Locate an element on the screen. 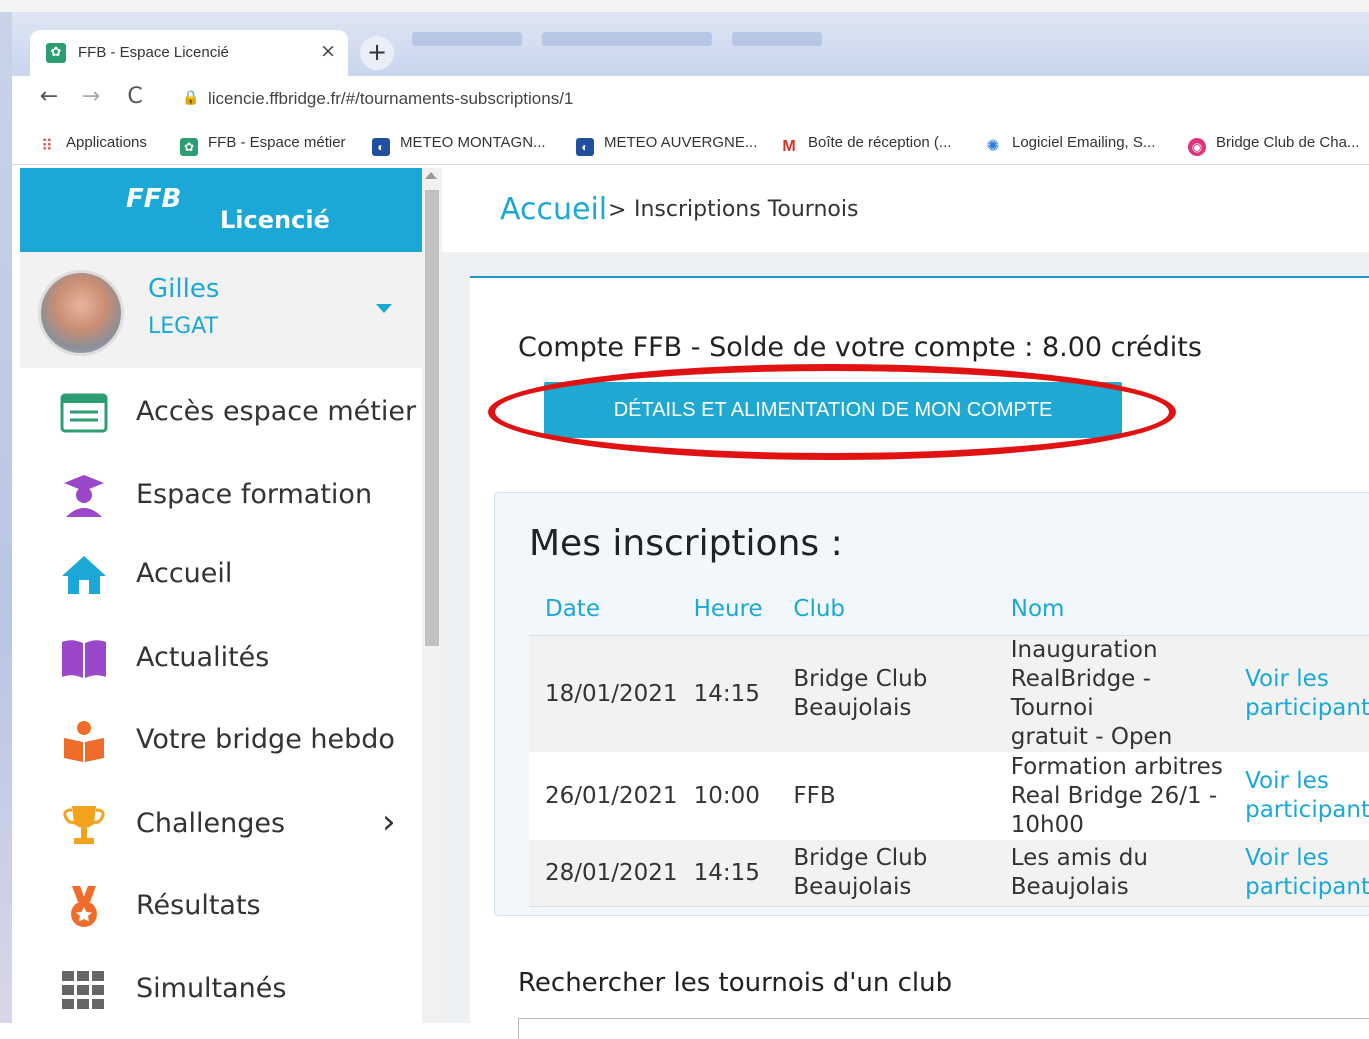 This screenshot has height=1039, width=1369. ffb-favicon-icon: ✿ is located at coordinates (56, 53).